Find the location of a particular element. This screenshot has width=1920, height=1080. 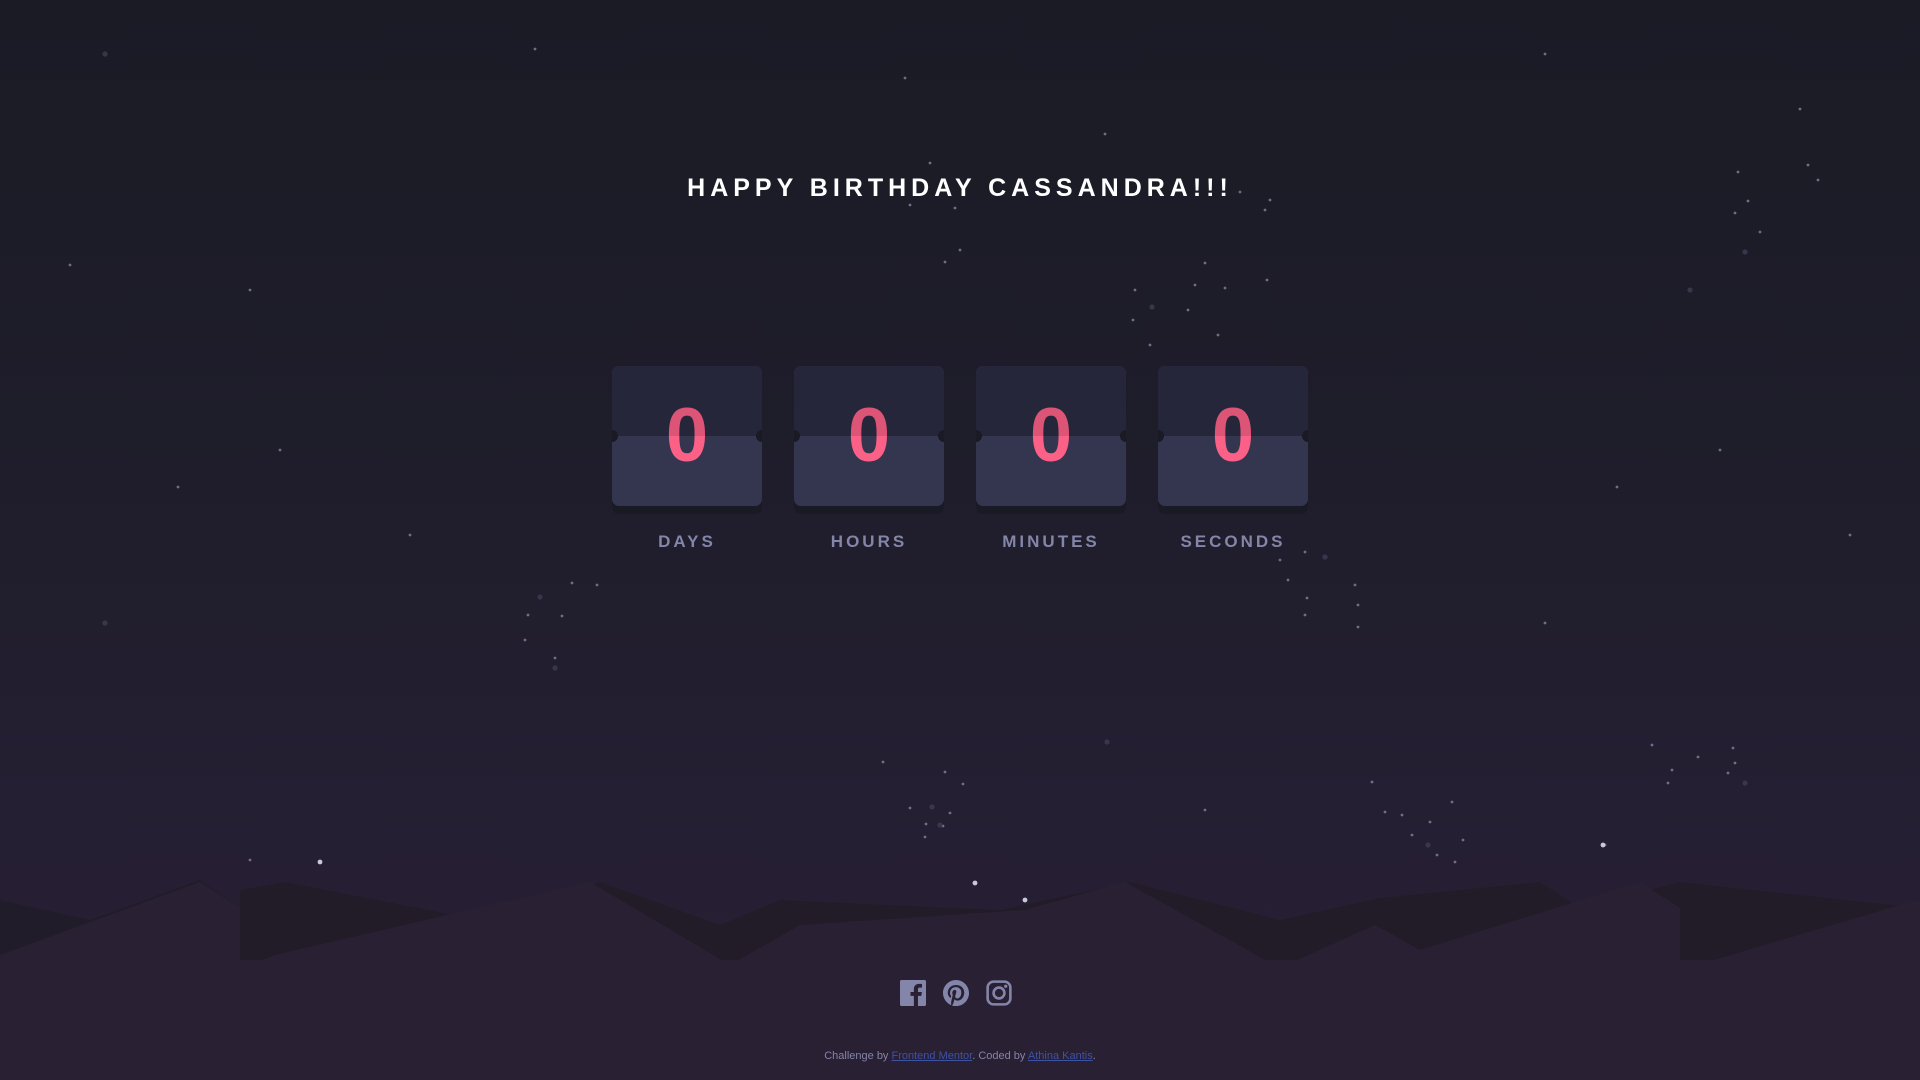

countdown-hours: 0 HOURS is located at coordinates (869, 459).